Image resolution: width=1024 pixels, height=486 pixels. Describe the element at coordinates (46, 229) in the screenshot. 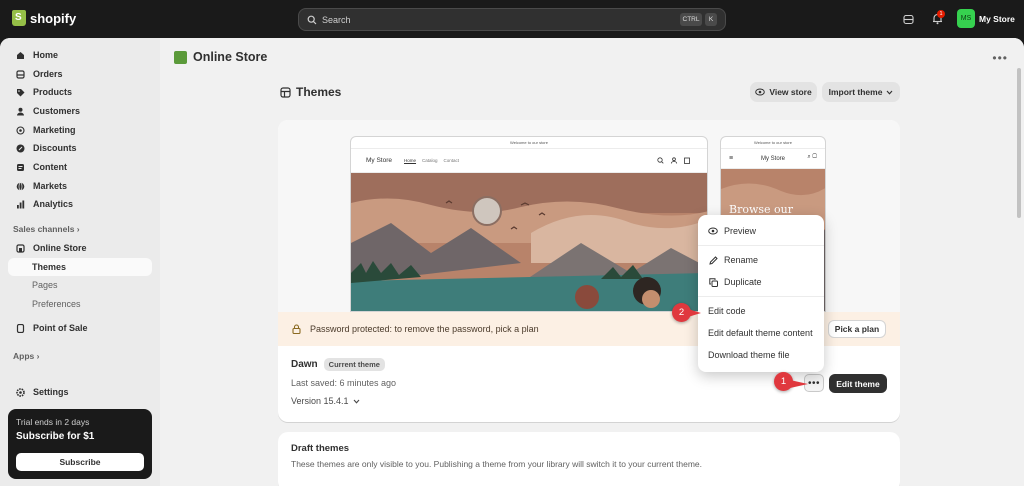

I see `sales-channels-heading: Sales channels ›` at that location.